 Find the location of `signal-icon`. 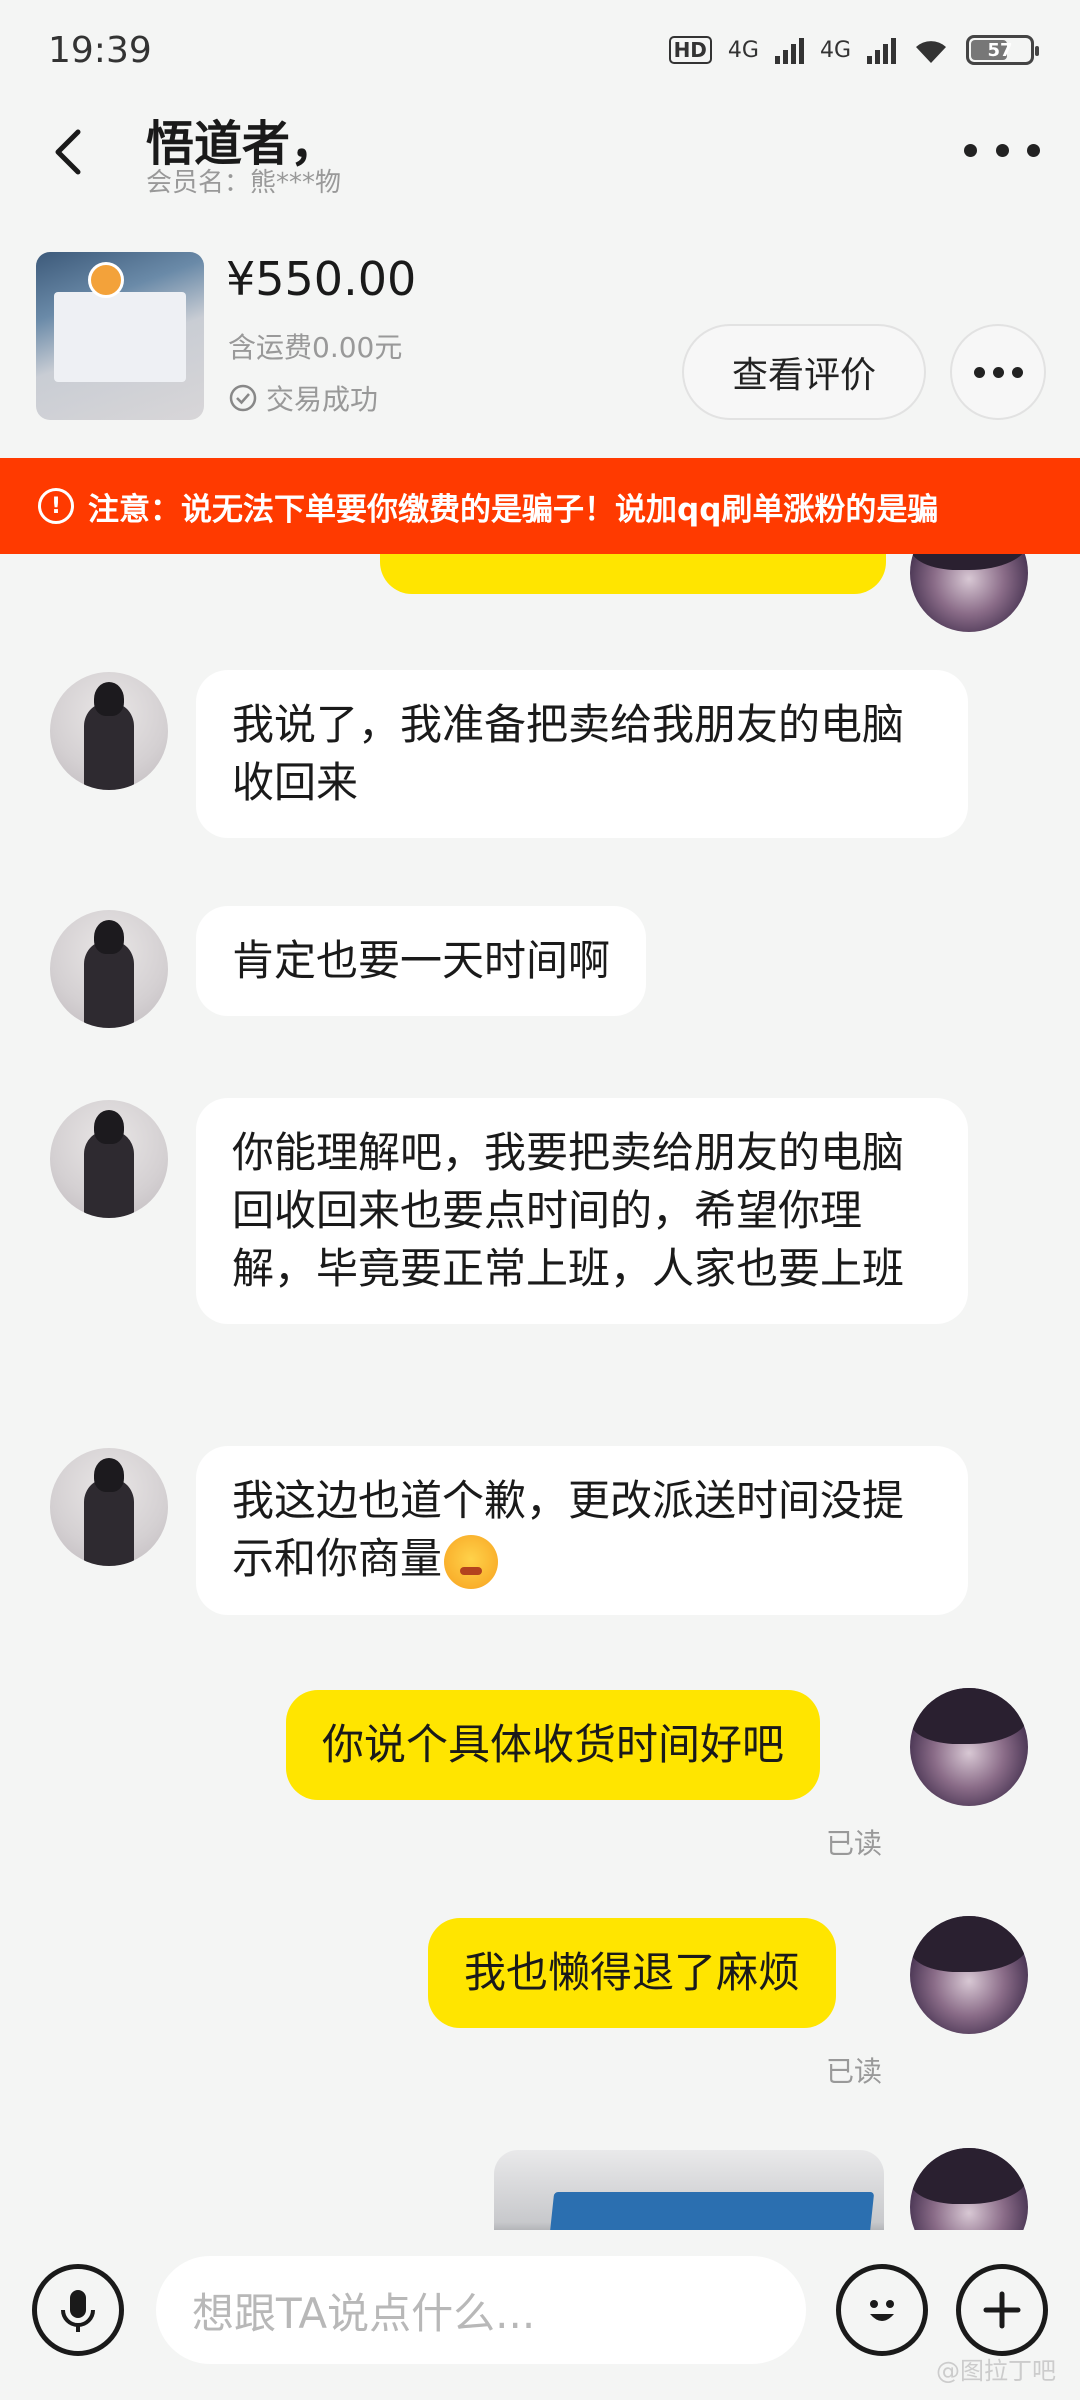

signal-icon is located at coordinates (789, 50).